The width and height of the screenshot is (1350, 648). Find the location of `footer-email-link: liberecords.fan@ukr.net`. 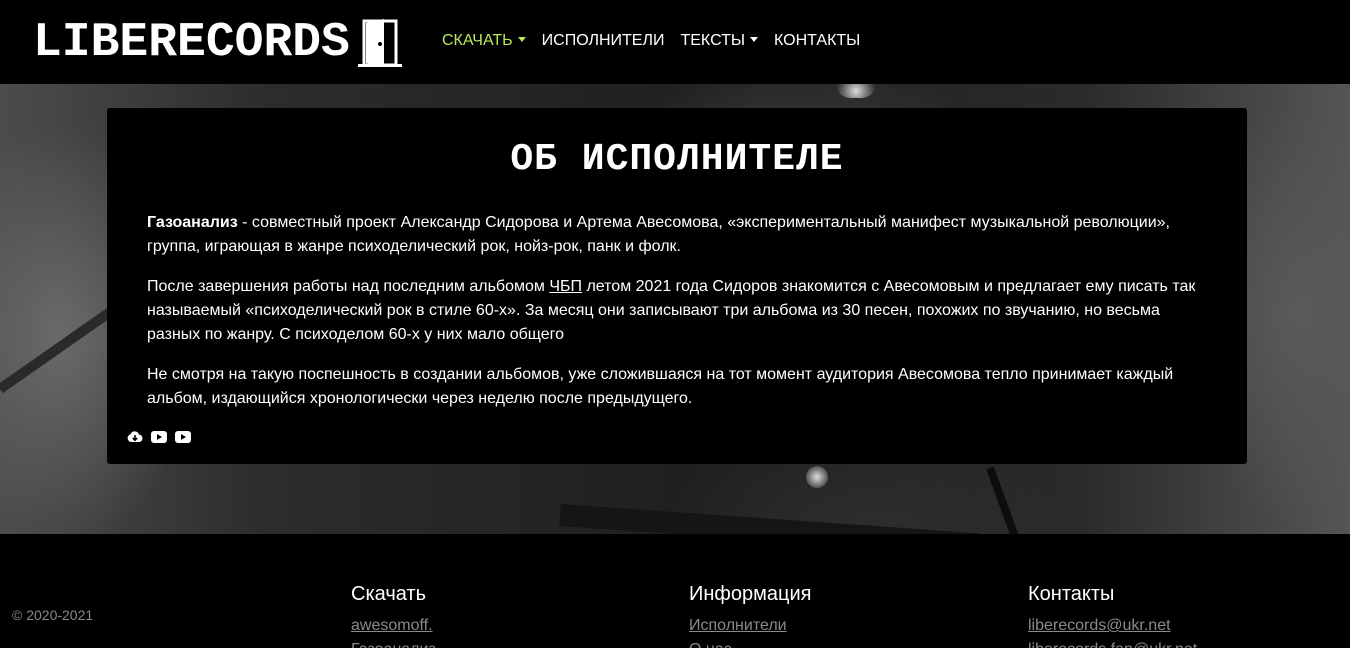

footer-email-link: liberecords.fan@ukr.net is located at coordinates (1112, 644).